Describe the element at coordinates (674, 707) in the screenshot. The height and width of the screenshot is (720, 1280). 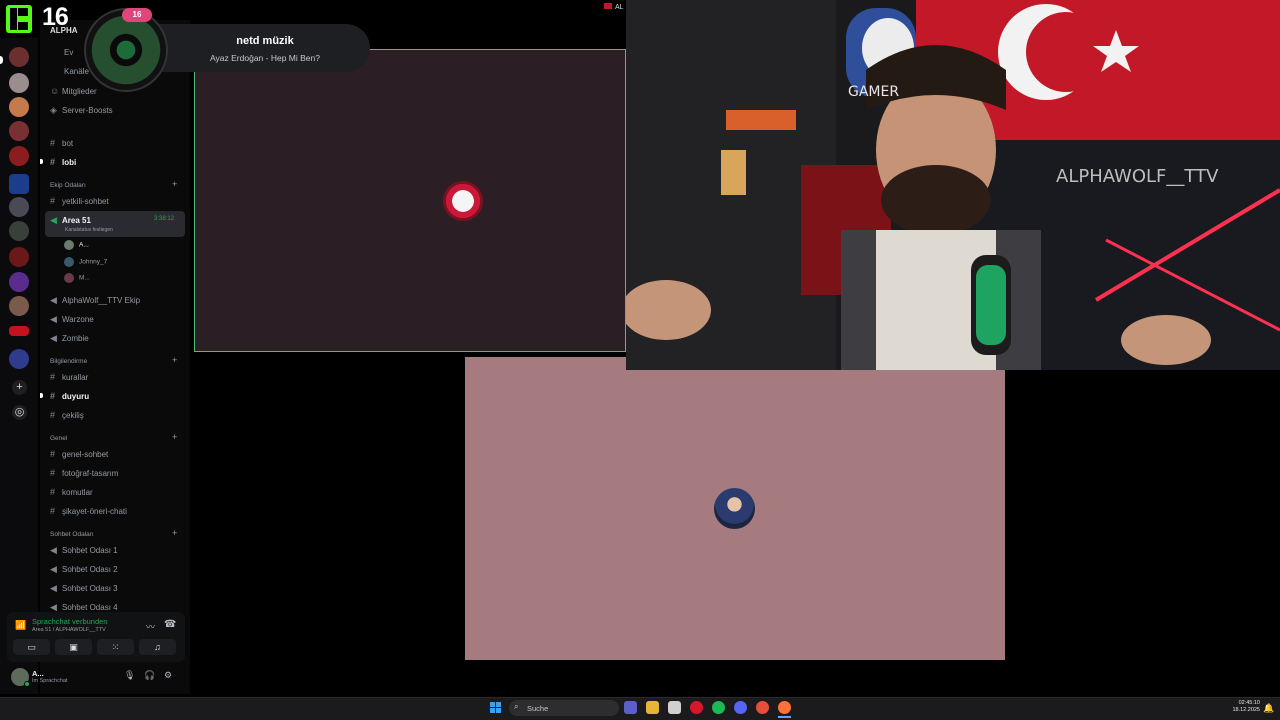
I see `store-icon` at that location.